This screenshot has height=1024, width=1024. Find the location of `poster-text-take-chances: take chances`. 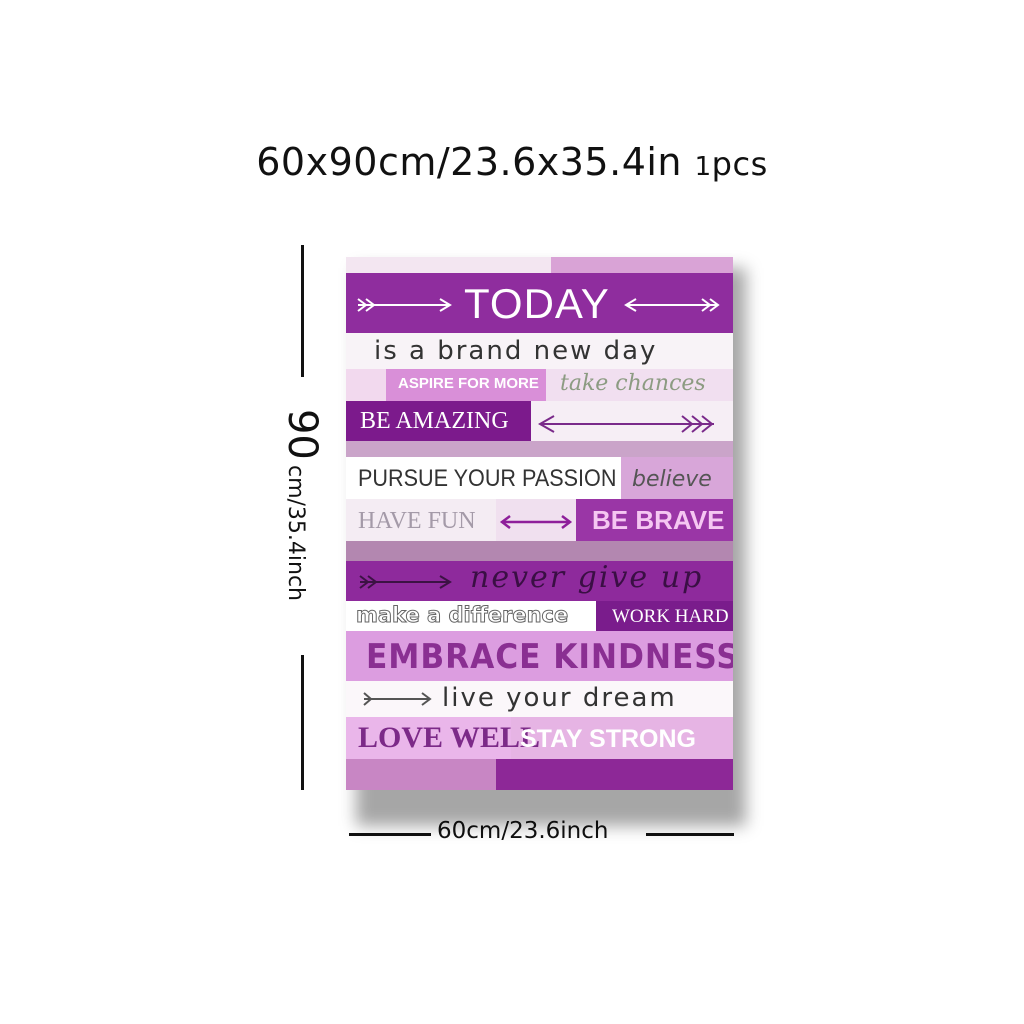

poster-text-take-chances: take chances is located at coordinates (633, 383).